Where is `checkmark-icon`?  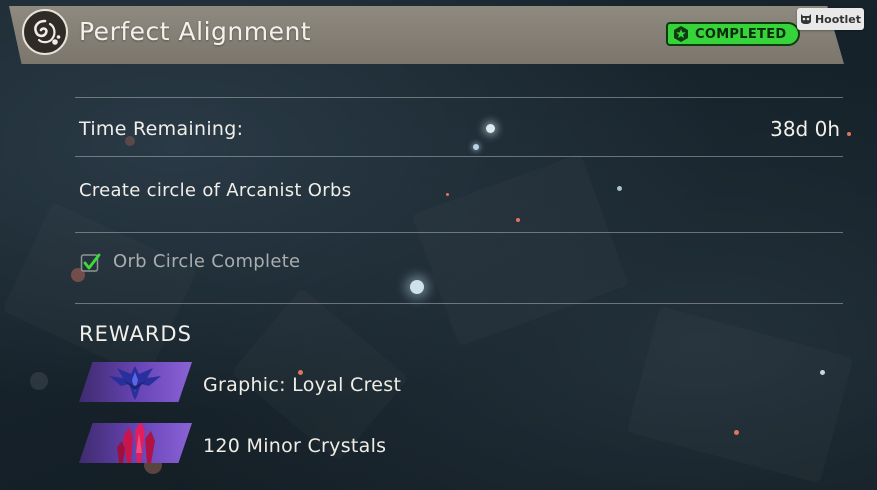
checkmark-icon is located at coordinates (91, 263).